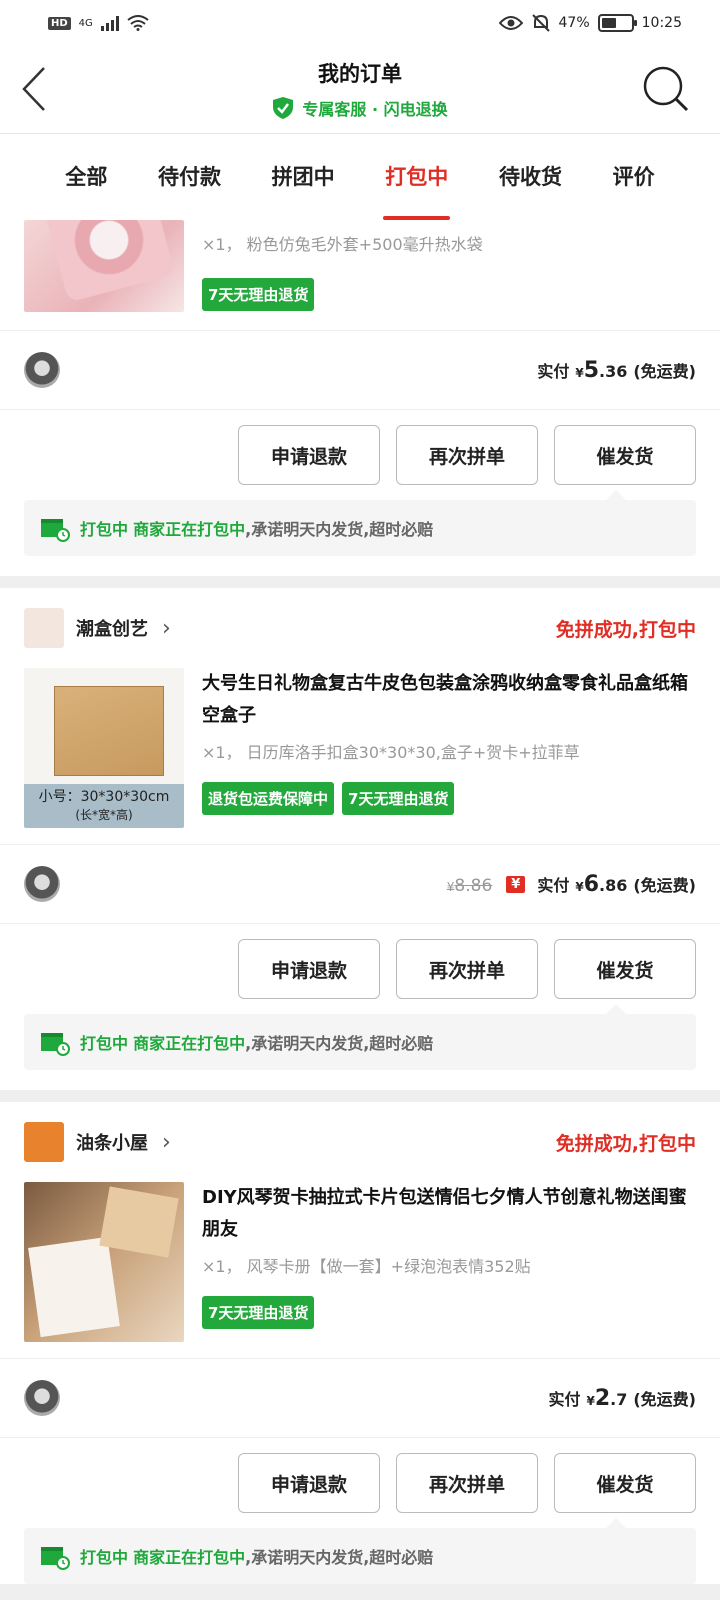  I want to click on goods-title: DIY风琴贺卡抽拉式卡片包送情侣七夕情人节创意礼物送闺蜜朋友, so click(444, 1213).